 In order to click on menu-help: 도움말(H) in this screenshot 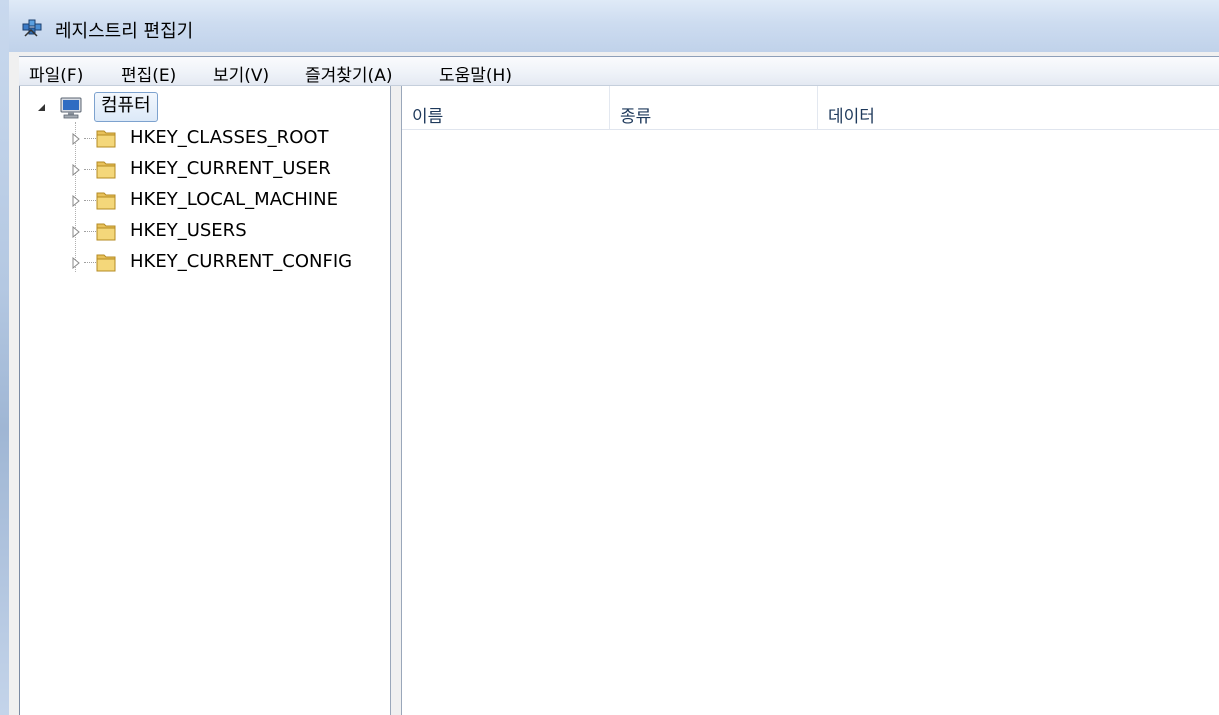, I will do `click(475, 73)`.